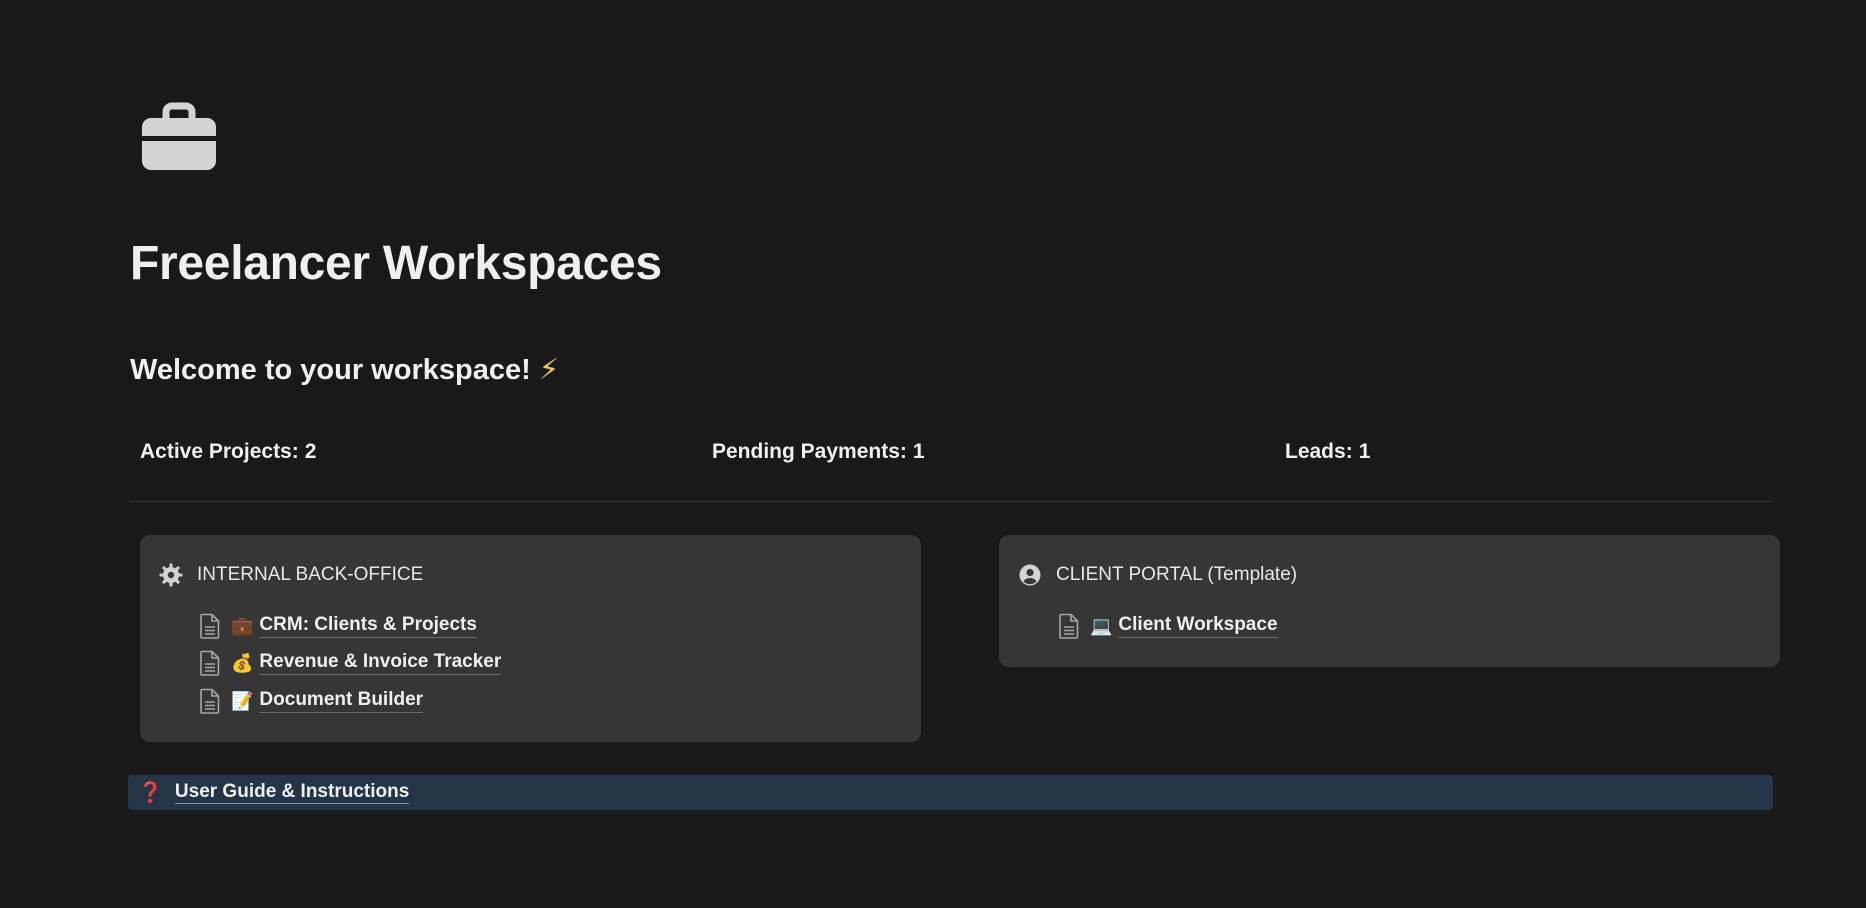 This screenshot has width=1866, height=908. Describe the element at coordinates (950, 792) in the screenshot. I see `user-guide-link: ❓ User Guide & Instructions` at that location.